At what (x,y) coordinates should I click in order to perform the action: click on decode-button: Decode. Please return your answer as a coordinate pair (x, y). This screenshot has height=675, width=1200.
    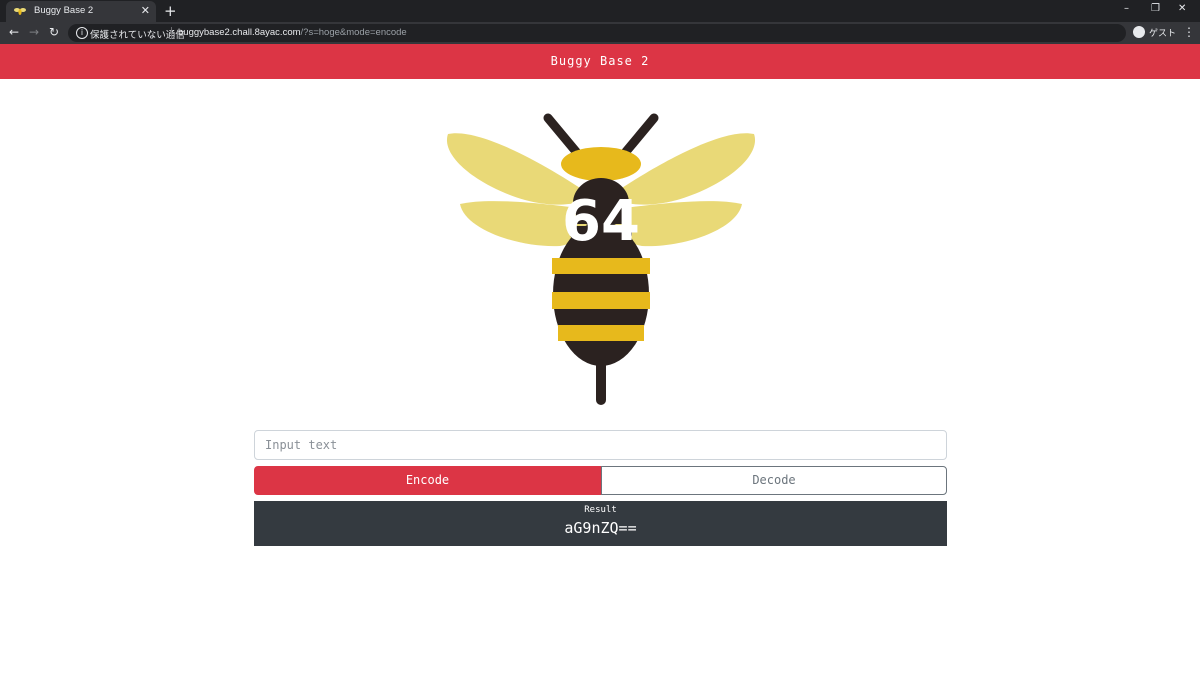
    Looking at the image, I should click on (774, 480).